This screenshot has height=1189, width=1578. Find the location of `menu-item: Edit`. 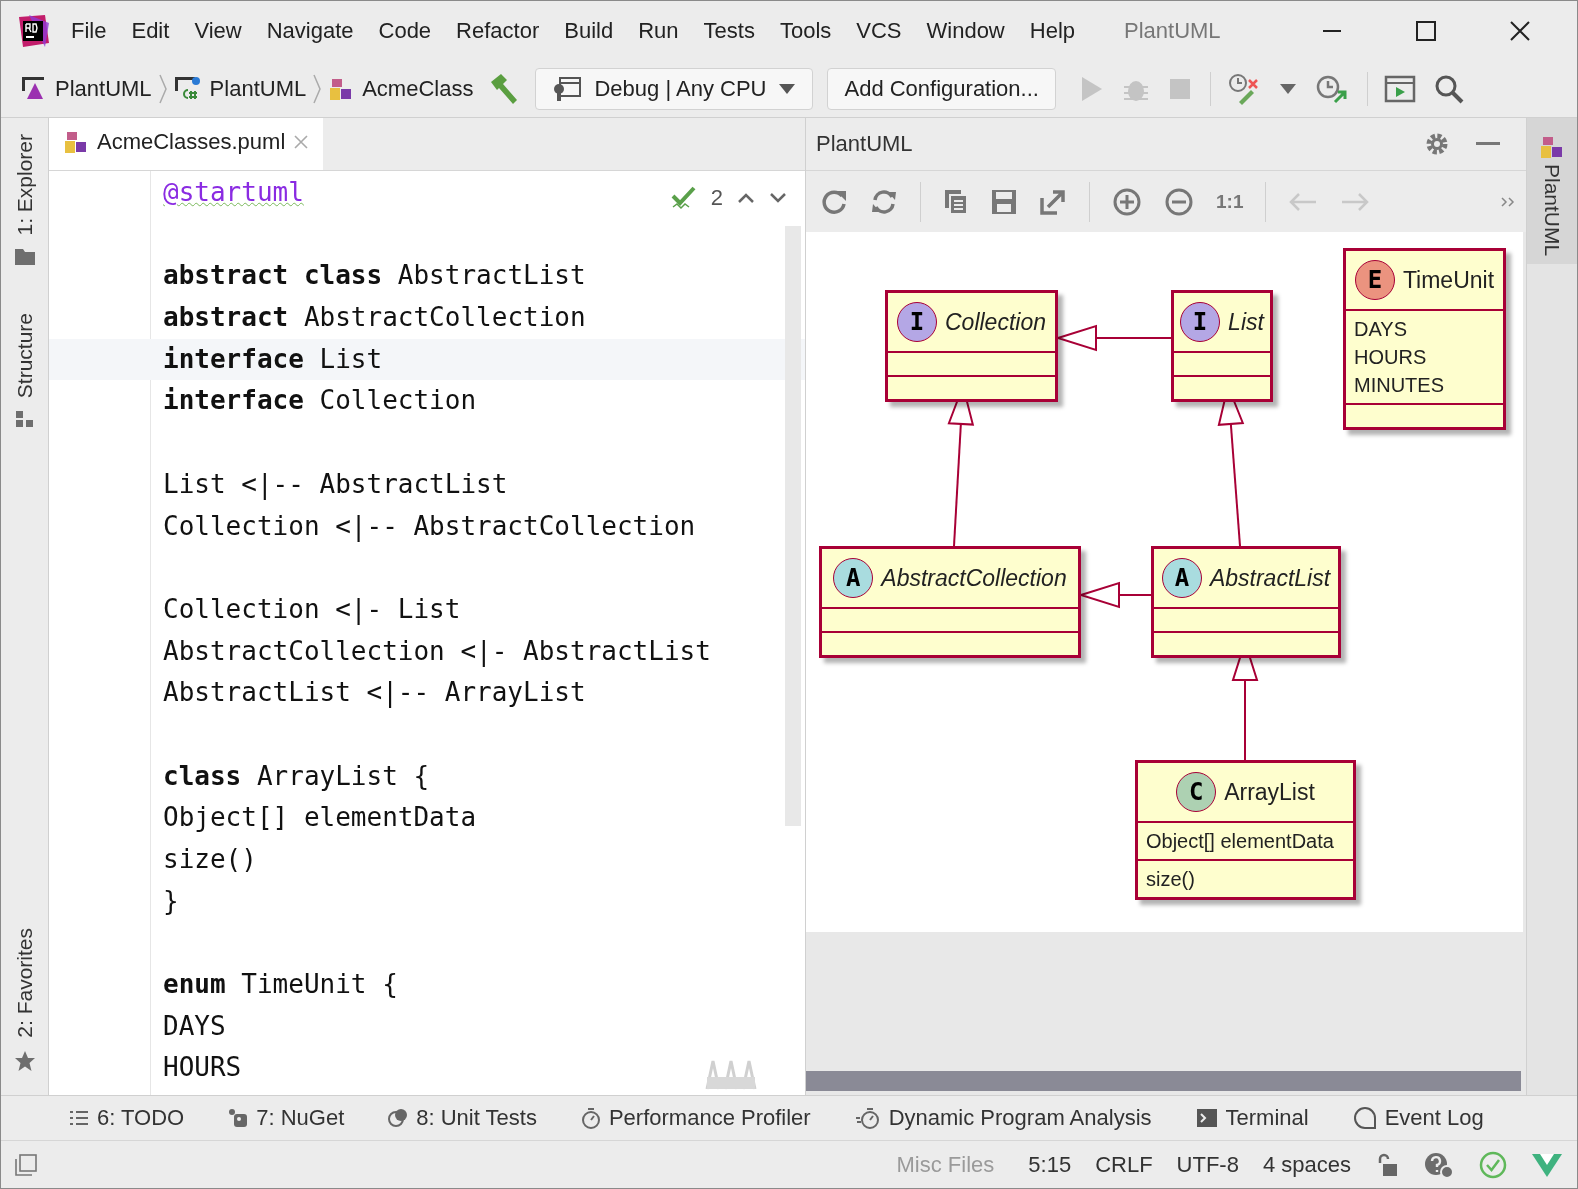

menu-item: Edit is located at coordinates (150, 31).